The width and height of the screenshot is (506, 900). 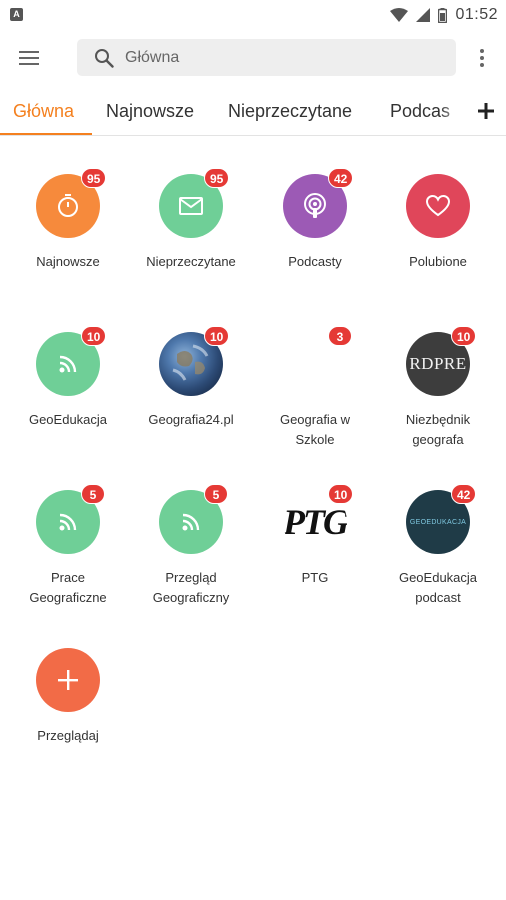 I want to click on tile-label: PTG, so click(x=315, y=577).